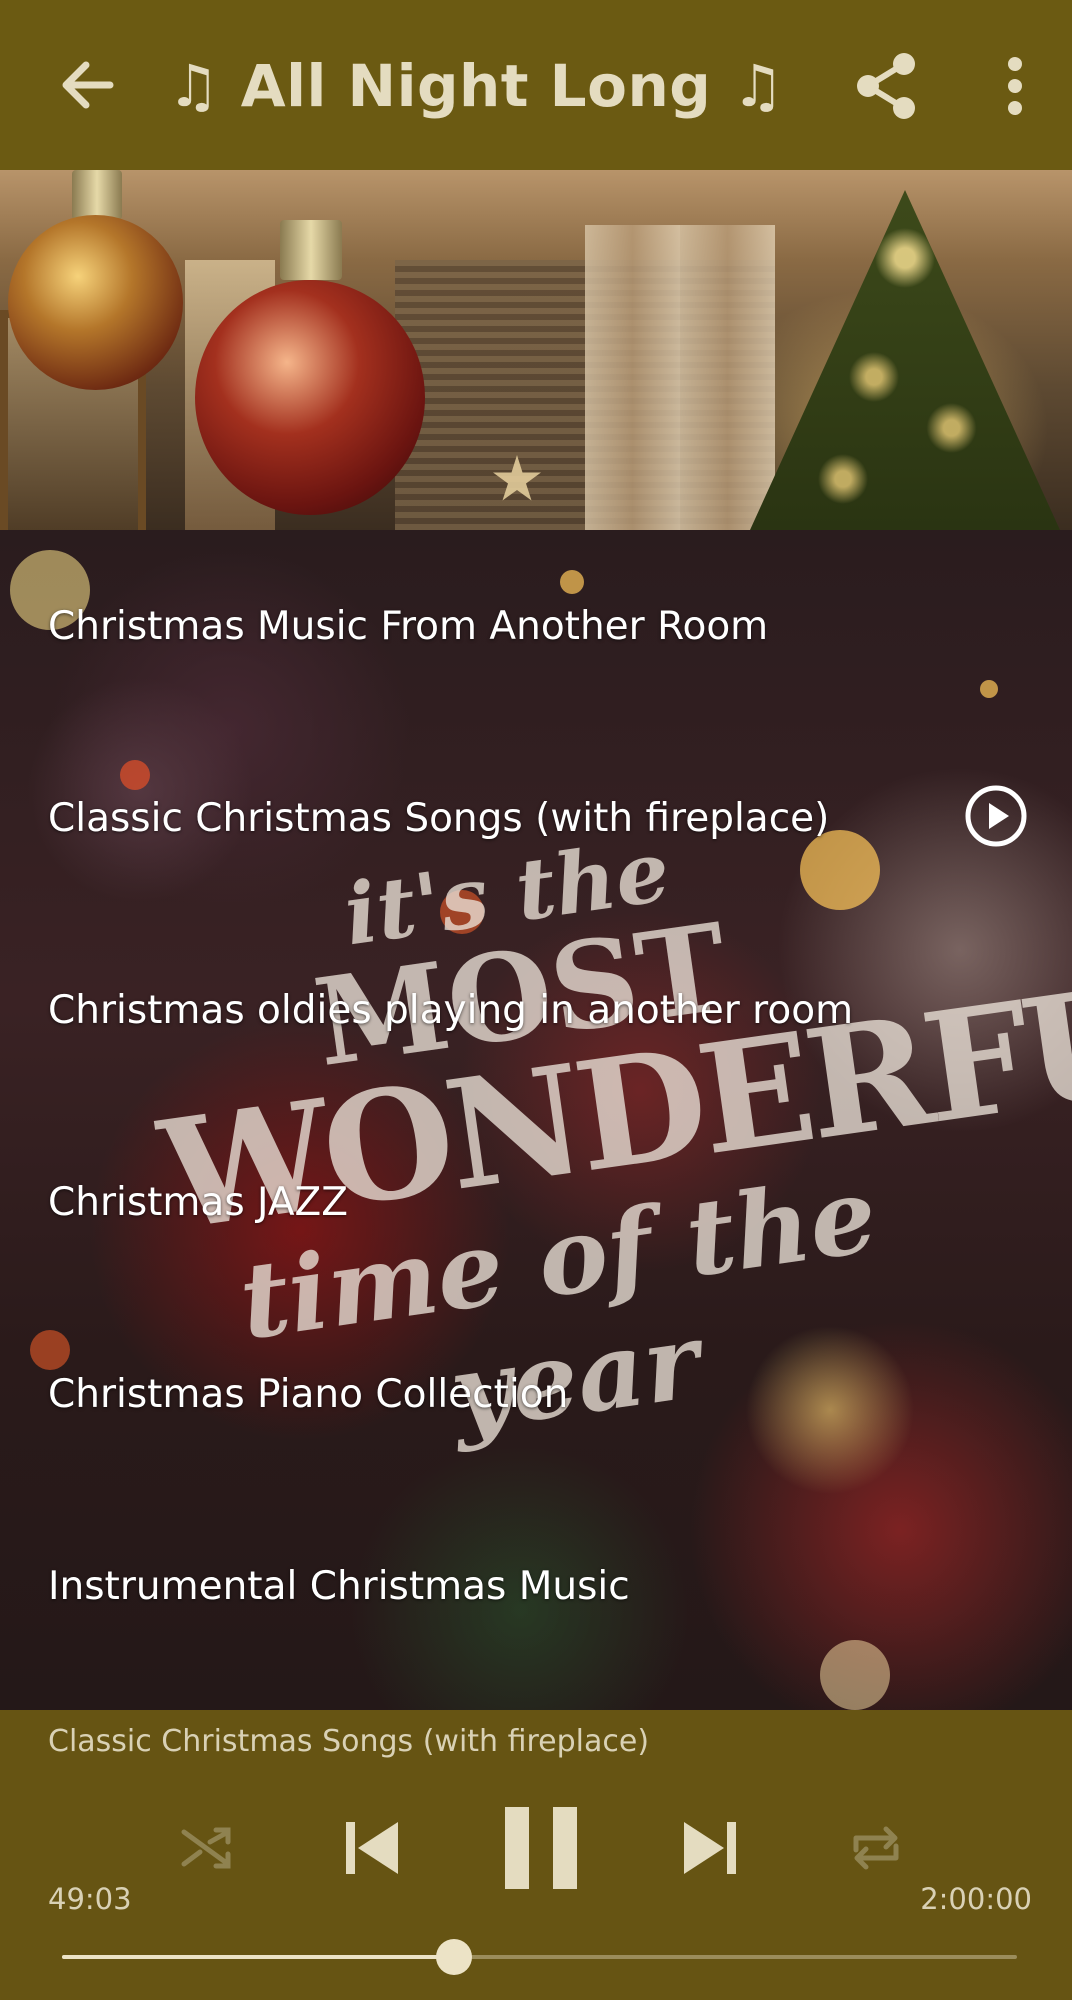 Image resolution: width=1072 pixels, height=2000 pixels. Describe the element at coordinates (372, 1850) in the screenshot. I see `skip-previous-icon` at that location.